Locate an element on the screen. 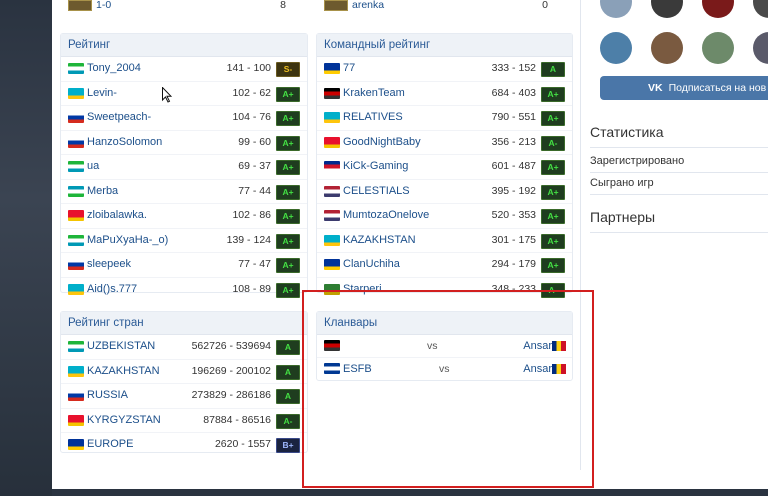 Image resolution: width=768 pixels, height=496 pixels. country-rating-name: EUROPE is located at coordinates (110, 445).